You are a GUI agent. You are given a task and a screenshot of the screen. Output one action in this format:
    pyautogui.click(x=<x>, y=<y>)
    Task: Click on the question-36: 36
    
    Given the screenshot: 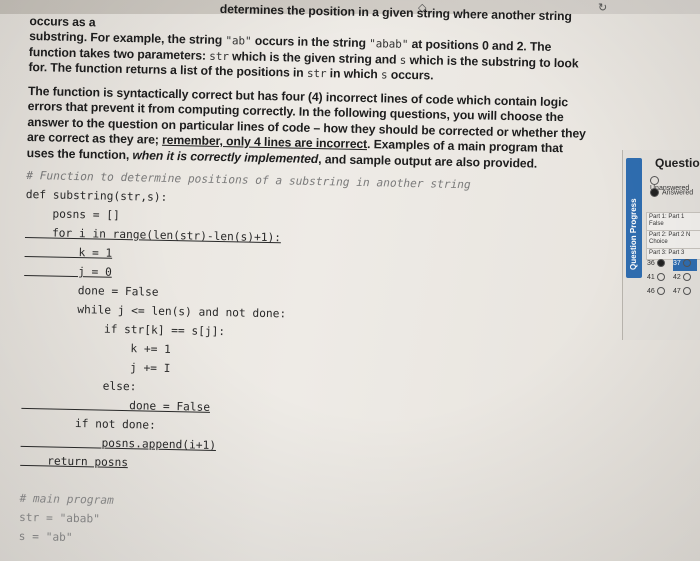 What is the action you would take?
    pyautogui.click(x=659, y=265)
    